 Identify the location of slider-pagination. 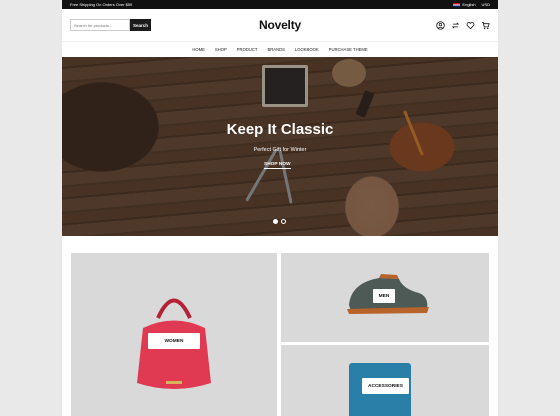
(279, 221).